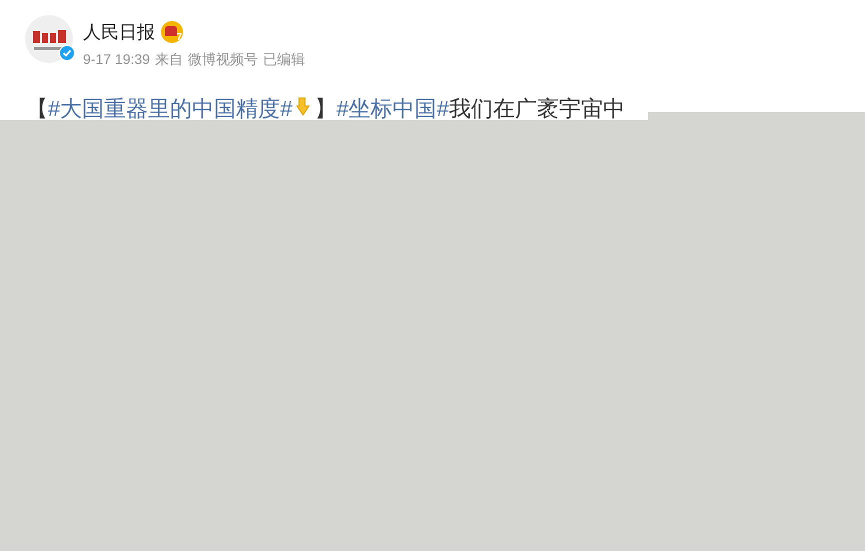  What do you see at coordinates (392, 108) in the screenshot?
I see `hashtag-link: #坐标中国#` at bounding box center [392, 108].